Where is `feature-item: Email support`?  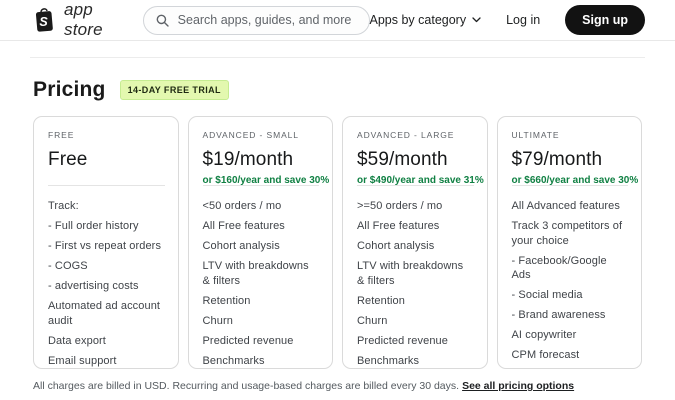
feature-item: Email support is located at coordinates (82, 360).